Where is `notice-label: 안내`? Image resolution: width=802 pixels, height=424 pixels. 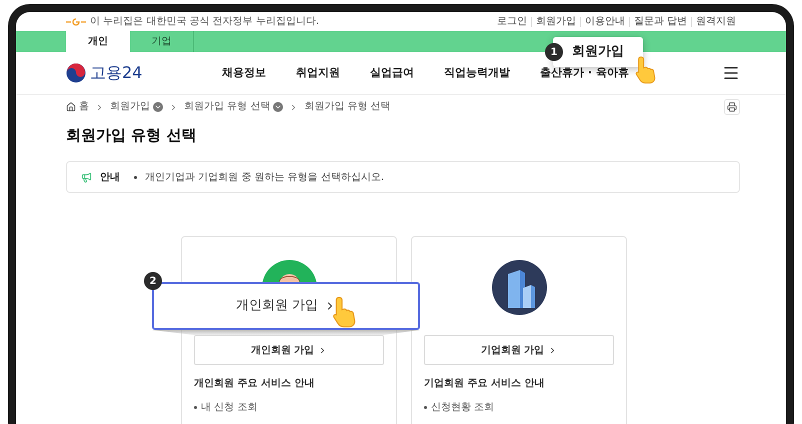
notice-label: 안내 is located at coordinates (110, 177).